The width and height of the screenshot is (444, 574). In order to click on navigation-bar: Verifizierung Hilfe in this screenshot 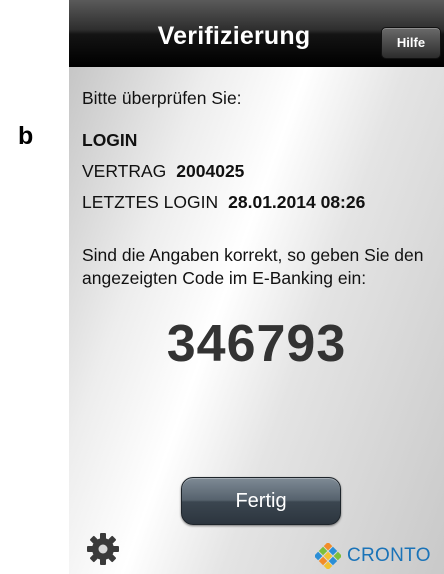, I will do `click(256, 33)`.